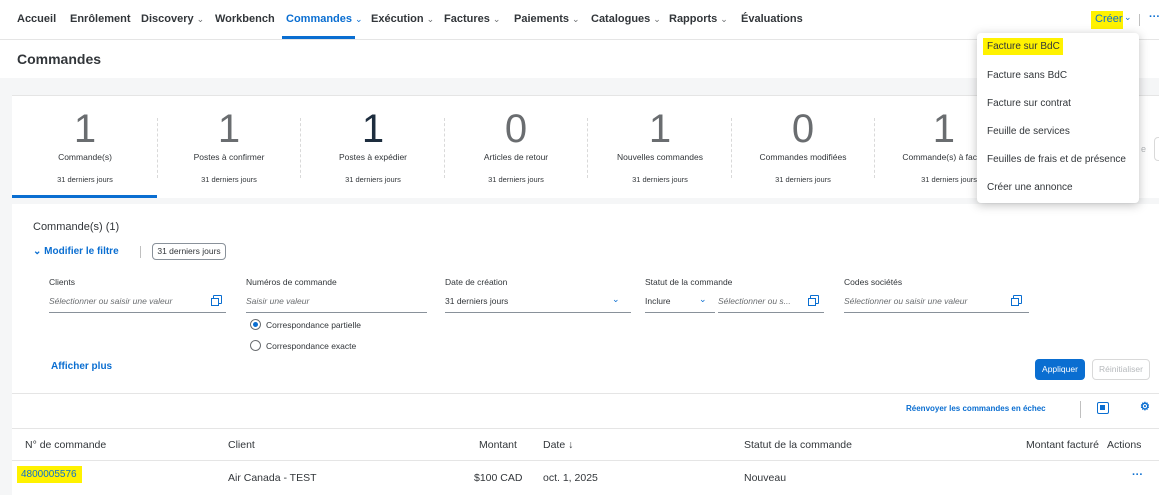 The image size is (1159, 495). I want to click on kpi-tile-commandes-modifiees: 0 Commandes modifiées 31 derniers jours, so click(803, 146).